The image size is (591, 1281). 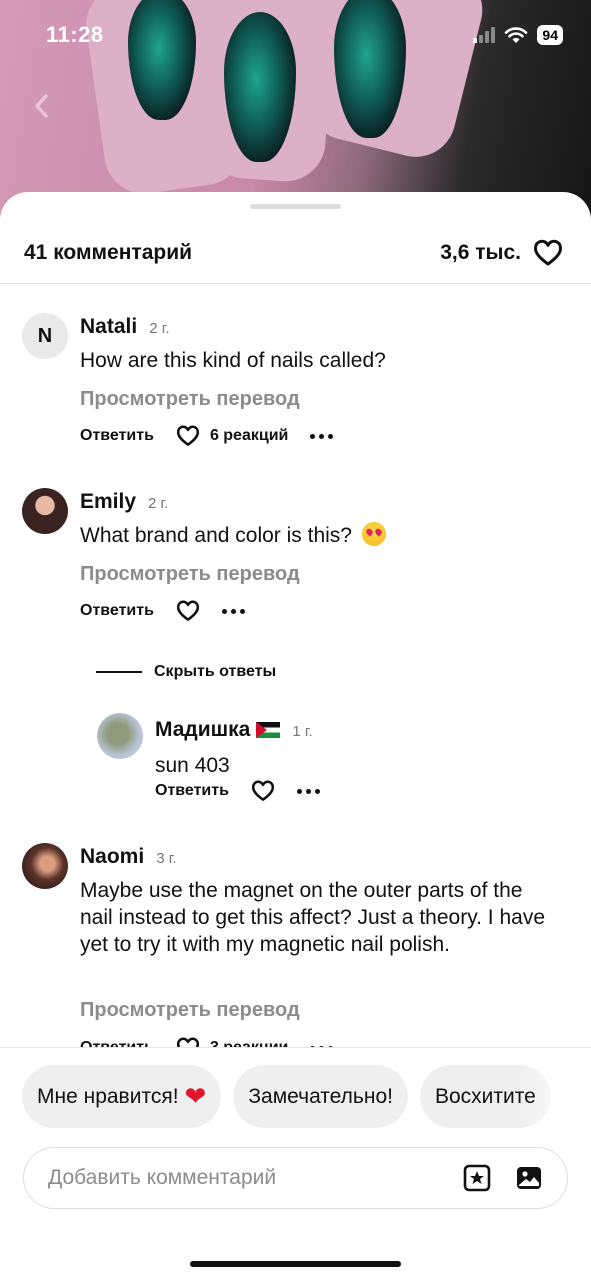 I want to click on sheet-grabber, so click(x=295, y=206).